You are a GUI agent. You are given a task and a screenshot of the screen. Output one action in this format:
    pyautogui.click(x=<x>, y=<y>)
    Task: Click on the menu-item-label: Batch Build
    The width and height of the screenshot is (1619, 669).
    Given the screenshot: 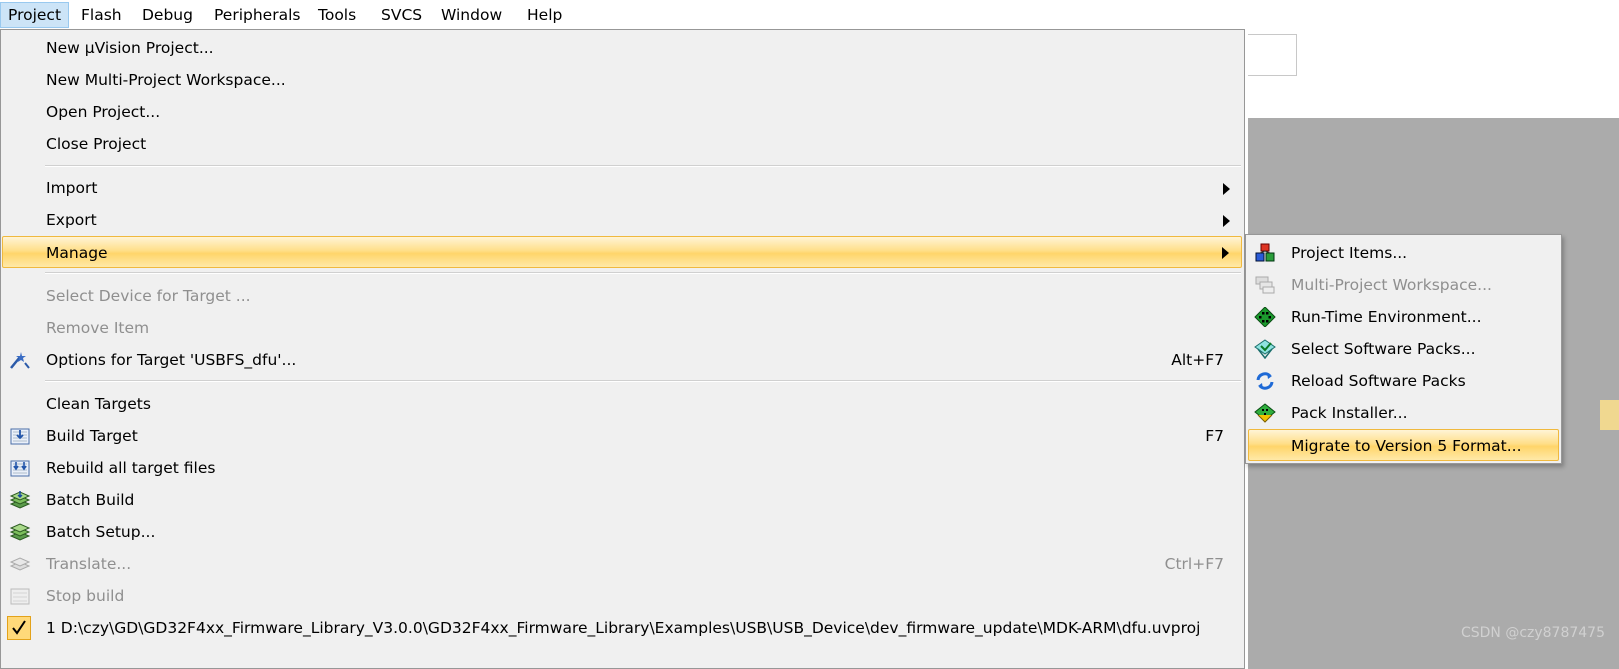 What is the action you would take?
    pyautogui.click(x=90, y=500)
    